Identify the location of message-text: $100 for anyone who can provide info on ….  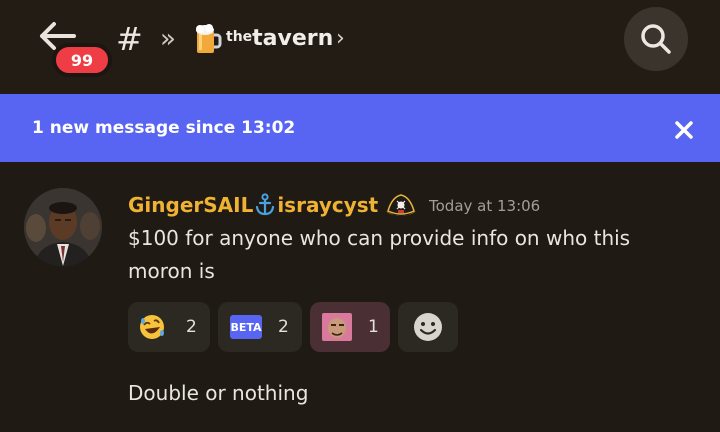
(379, 254).